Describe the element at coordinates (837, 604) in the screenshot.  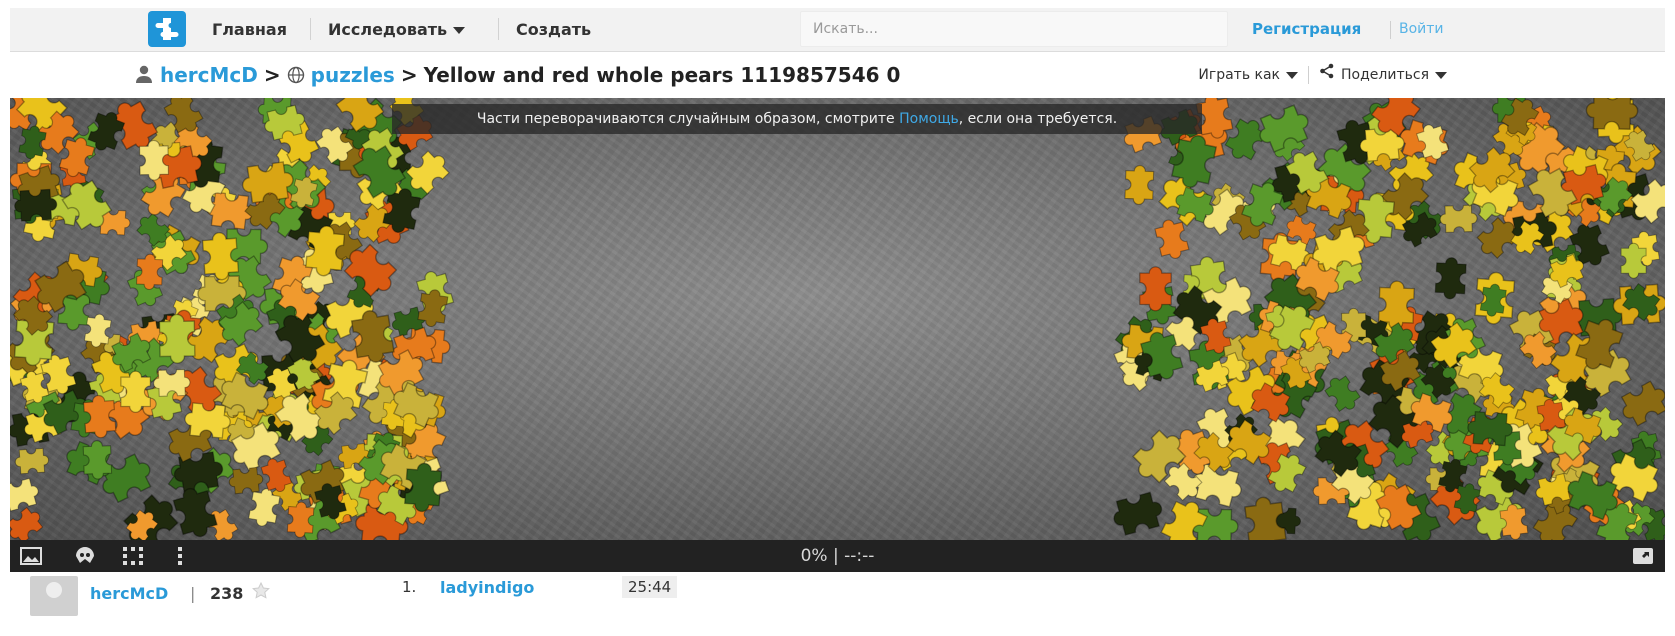
I see `player-stats-row: hercMcD | 238 1. ladyindigo 25:44` at that location.